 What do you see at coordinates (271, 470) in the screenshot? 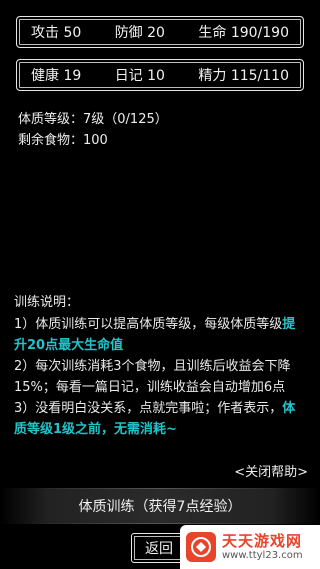
I see `close-help-link: <关闭帮助>` at bounding box center [271, 470].